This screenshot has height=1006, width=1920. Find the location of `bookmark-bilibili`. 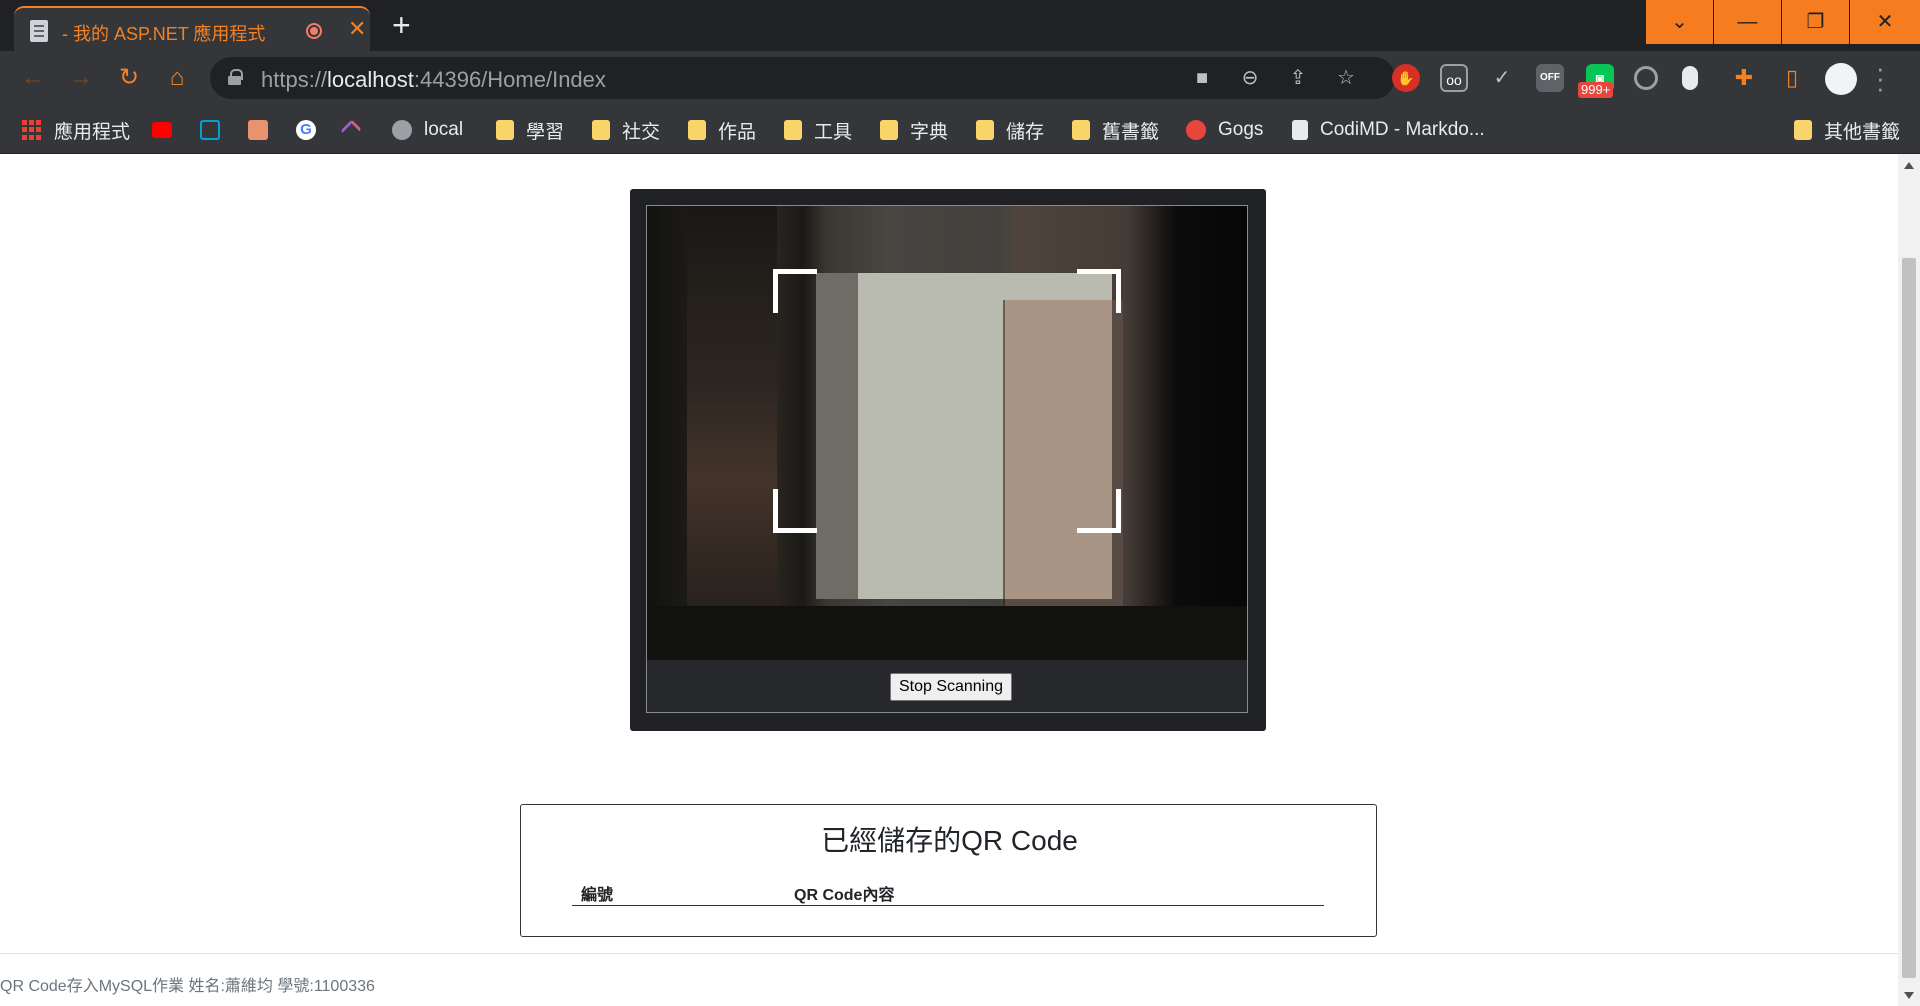

bookmark-bilibili is located at coordinates (216, 130).